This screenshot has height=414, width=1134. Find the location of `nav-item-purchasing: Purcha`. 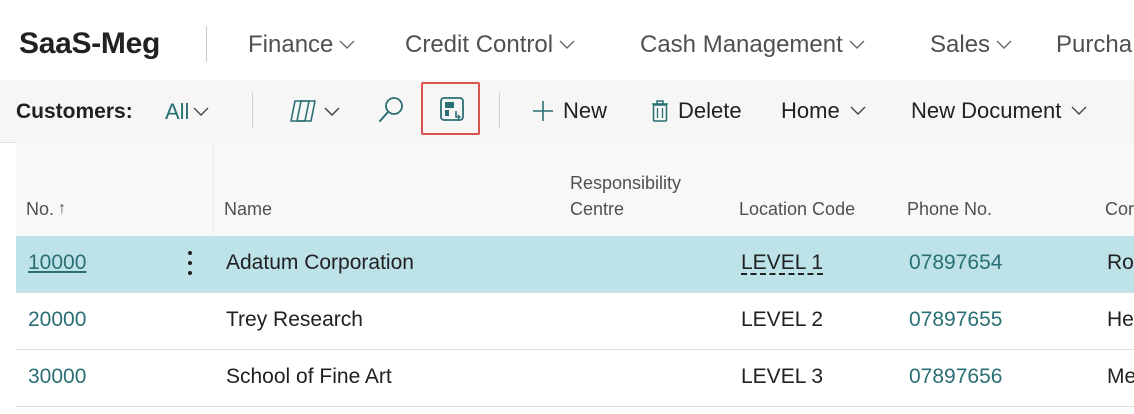

nav-item-purchasing: Purcha is located at coordinates (1094, 45).